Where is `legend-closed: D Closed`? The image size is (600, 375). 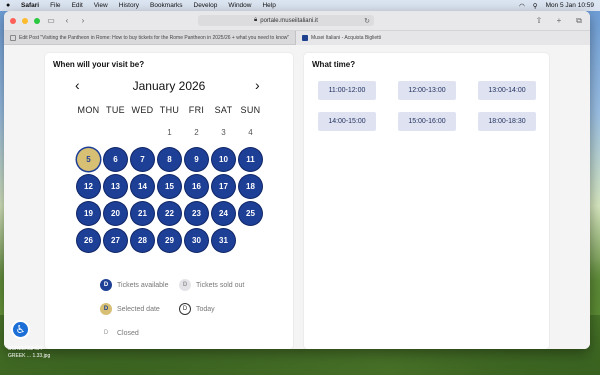 legend-closed: D Closed is located at coordinates (119, 333).